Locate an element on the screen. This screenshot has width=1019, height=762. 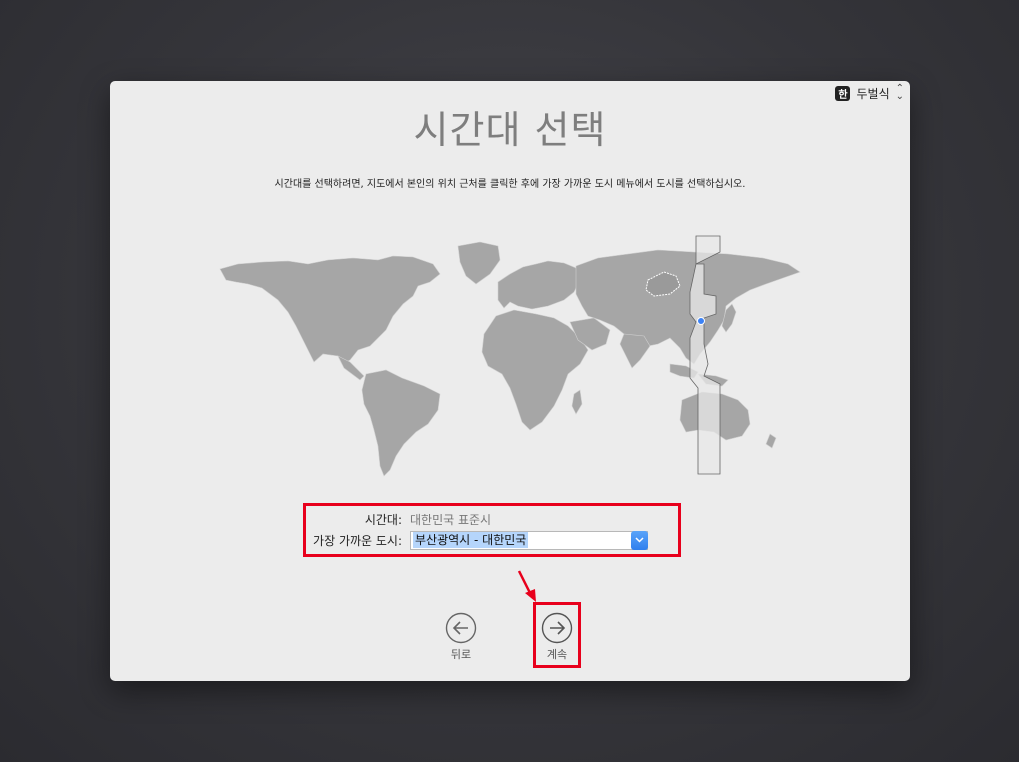
closest-city-input: 부산광역시 - 대한민국 is located at coordinates (471, 540).